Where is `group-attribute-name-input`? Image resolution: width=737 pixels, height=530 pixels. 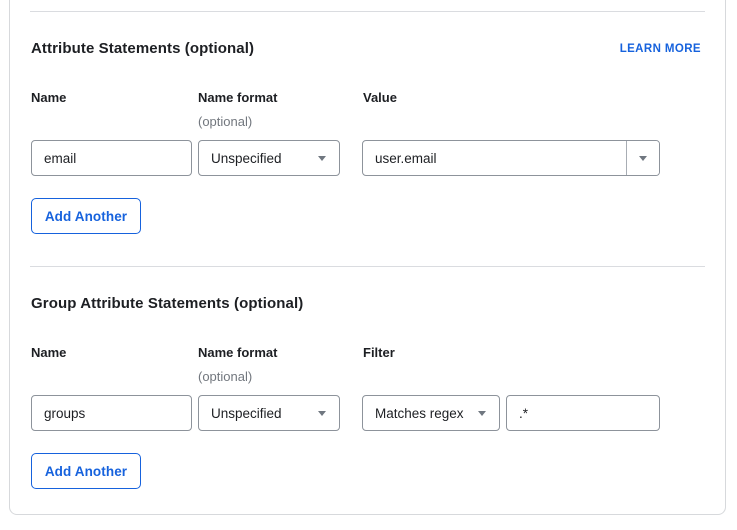 group-attribute-name-input is located at coordinates (111, 413).